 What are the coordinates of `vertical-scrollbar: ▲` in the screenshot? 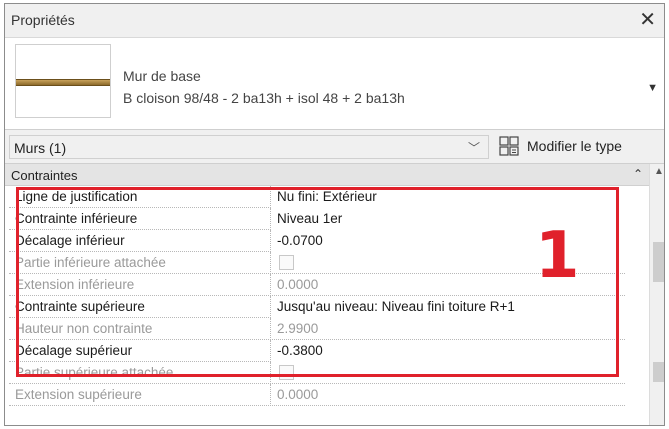 It's located at (656, 294).